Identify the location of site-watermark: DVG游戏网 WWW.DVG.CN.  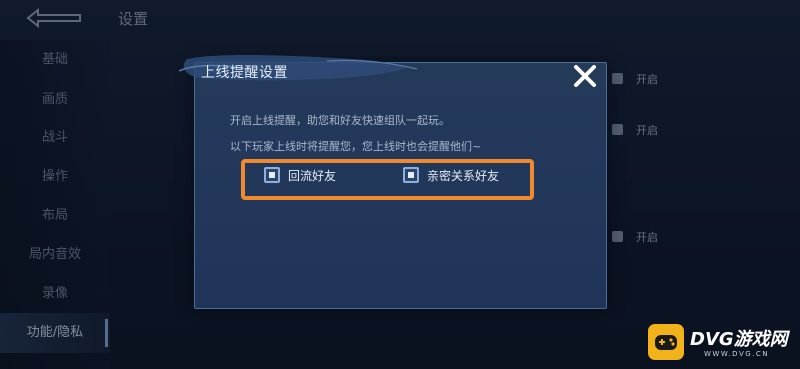
(722, 344).